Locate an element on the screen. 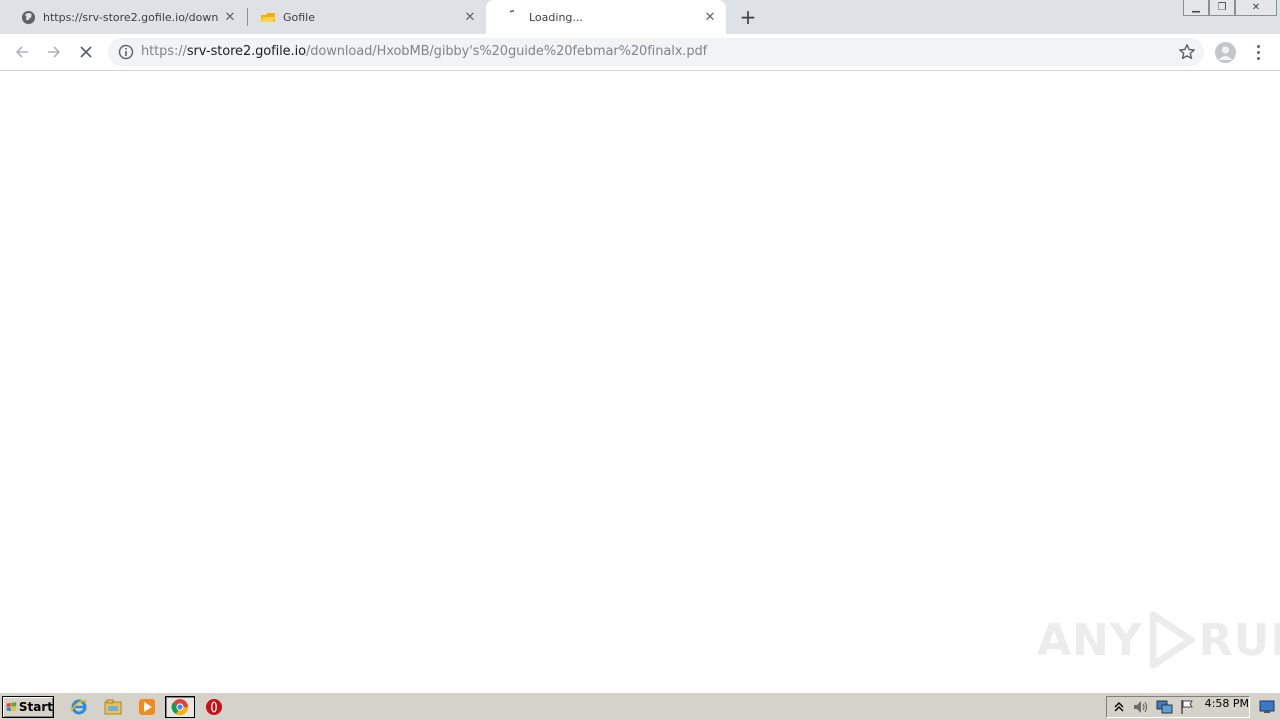 The height and width of the screenshot is (720, 1280). stop-button is located at coordinates (86, 52).